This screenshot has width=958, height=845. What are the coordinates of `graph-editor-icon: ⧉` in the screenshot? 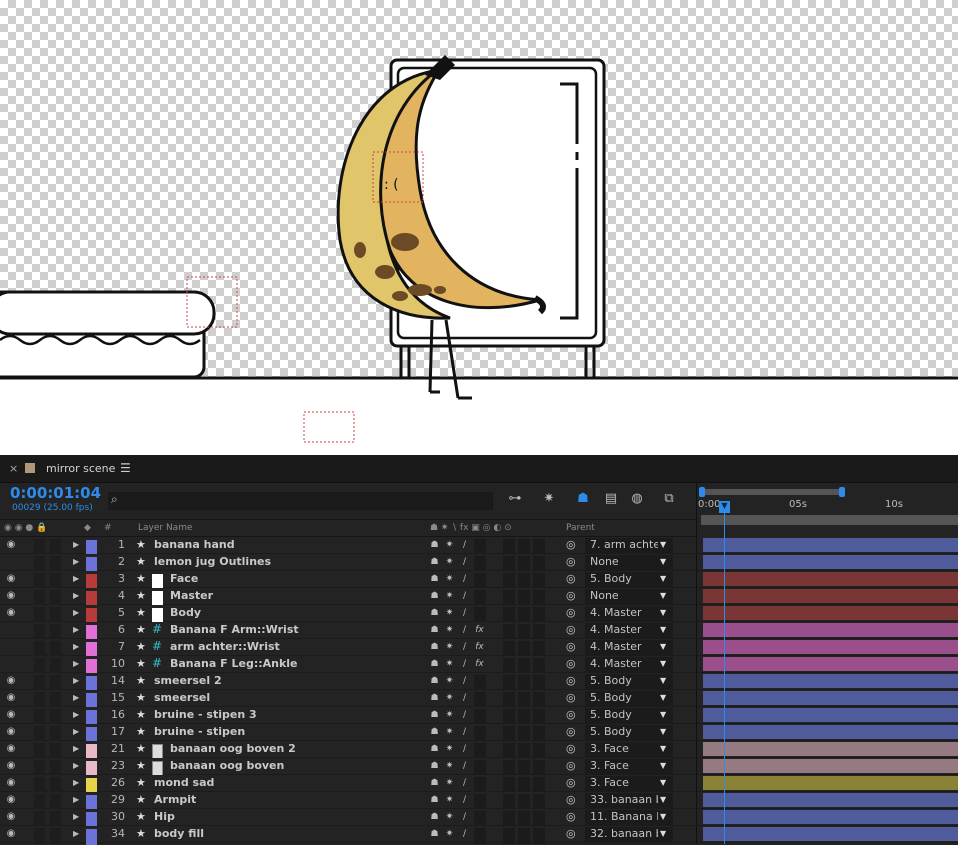 It's located at (669, 500).